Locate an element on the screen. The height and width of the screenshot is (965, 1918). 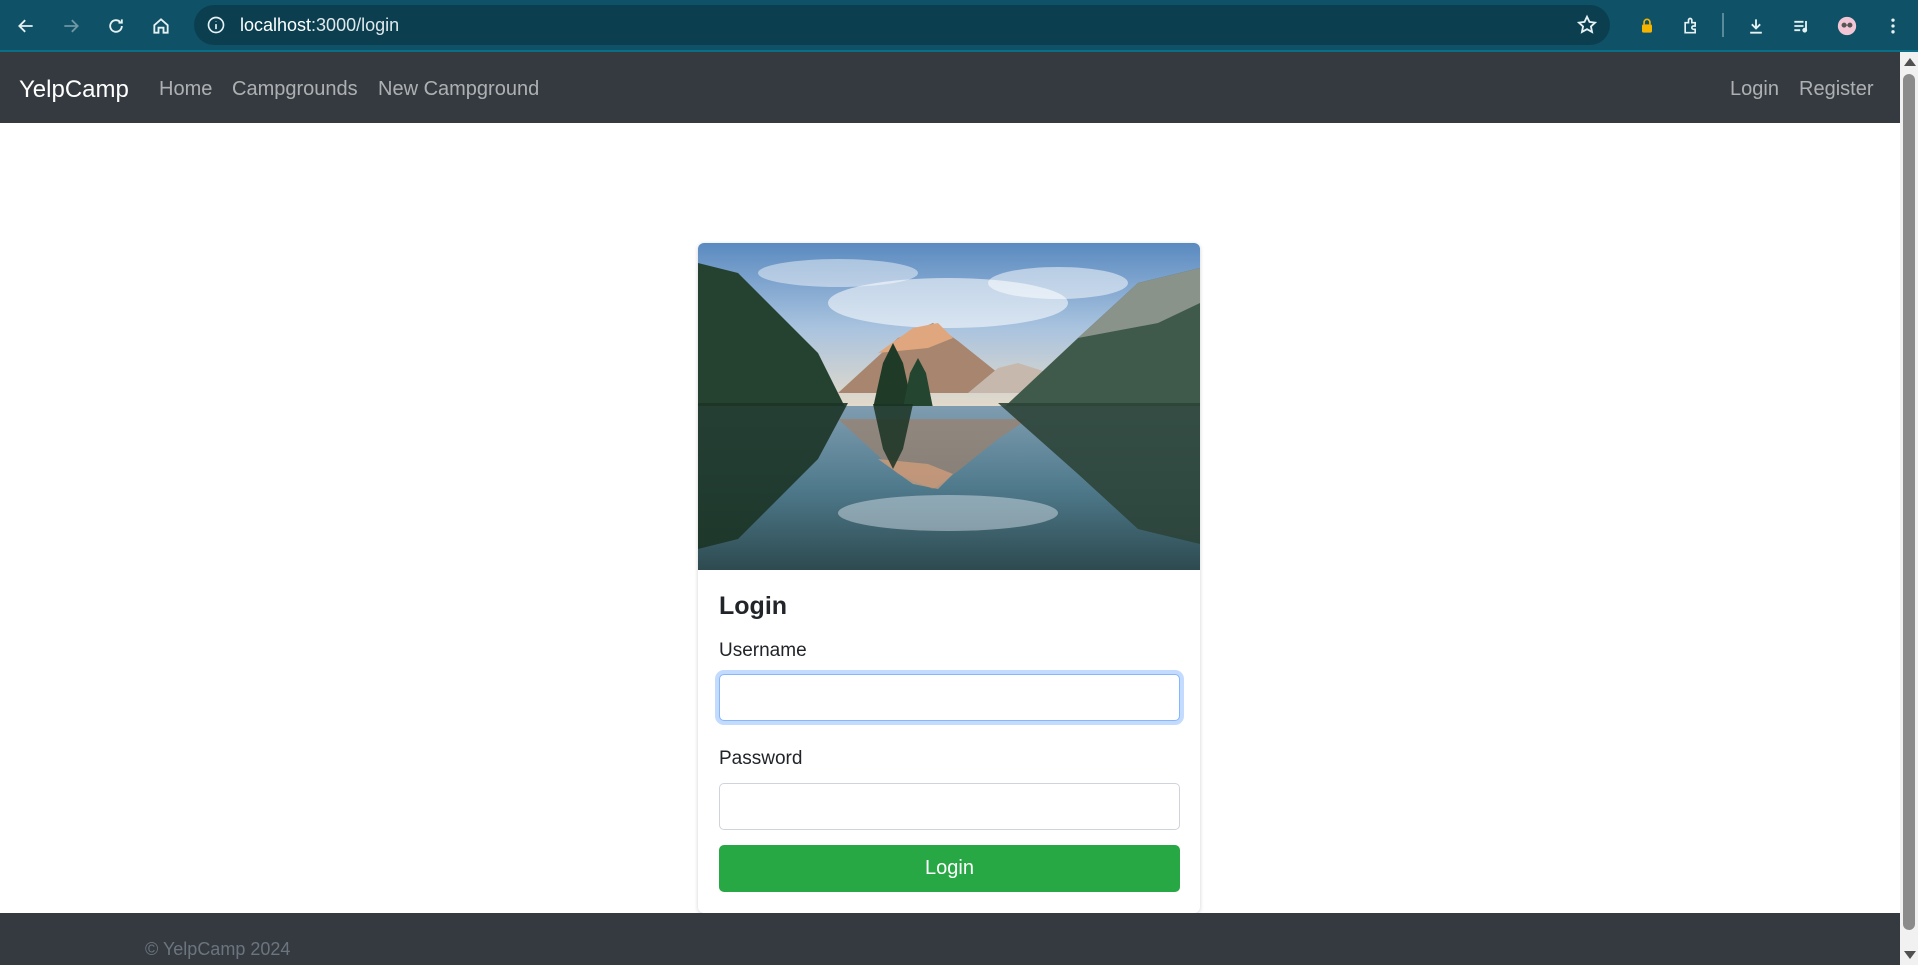
scroll-thumb is located at coordinates (1909, 502).